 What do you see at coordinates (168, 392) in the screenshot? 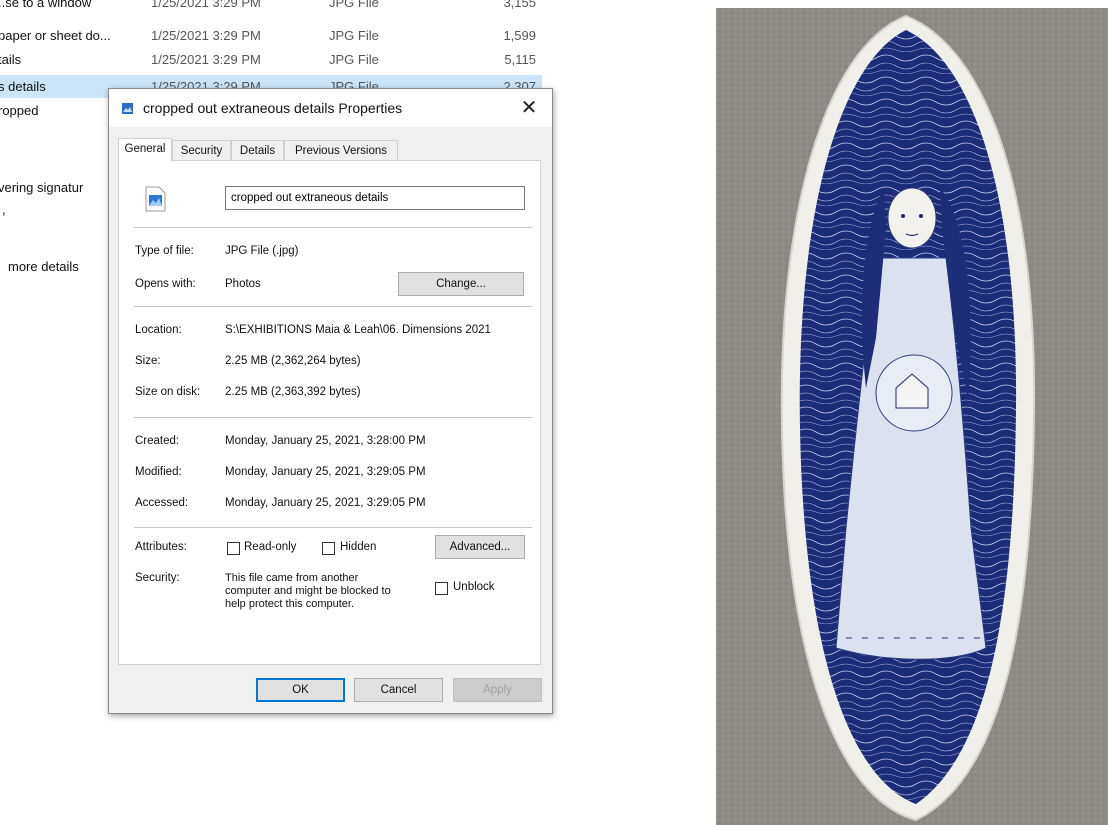
I see `size-on-disk-label: Size on disk:` at bounding box center [168, 392].